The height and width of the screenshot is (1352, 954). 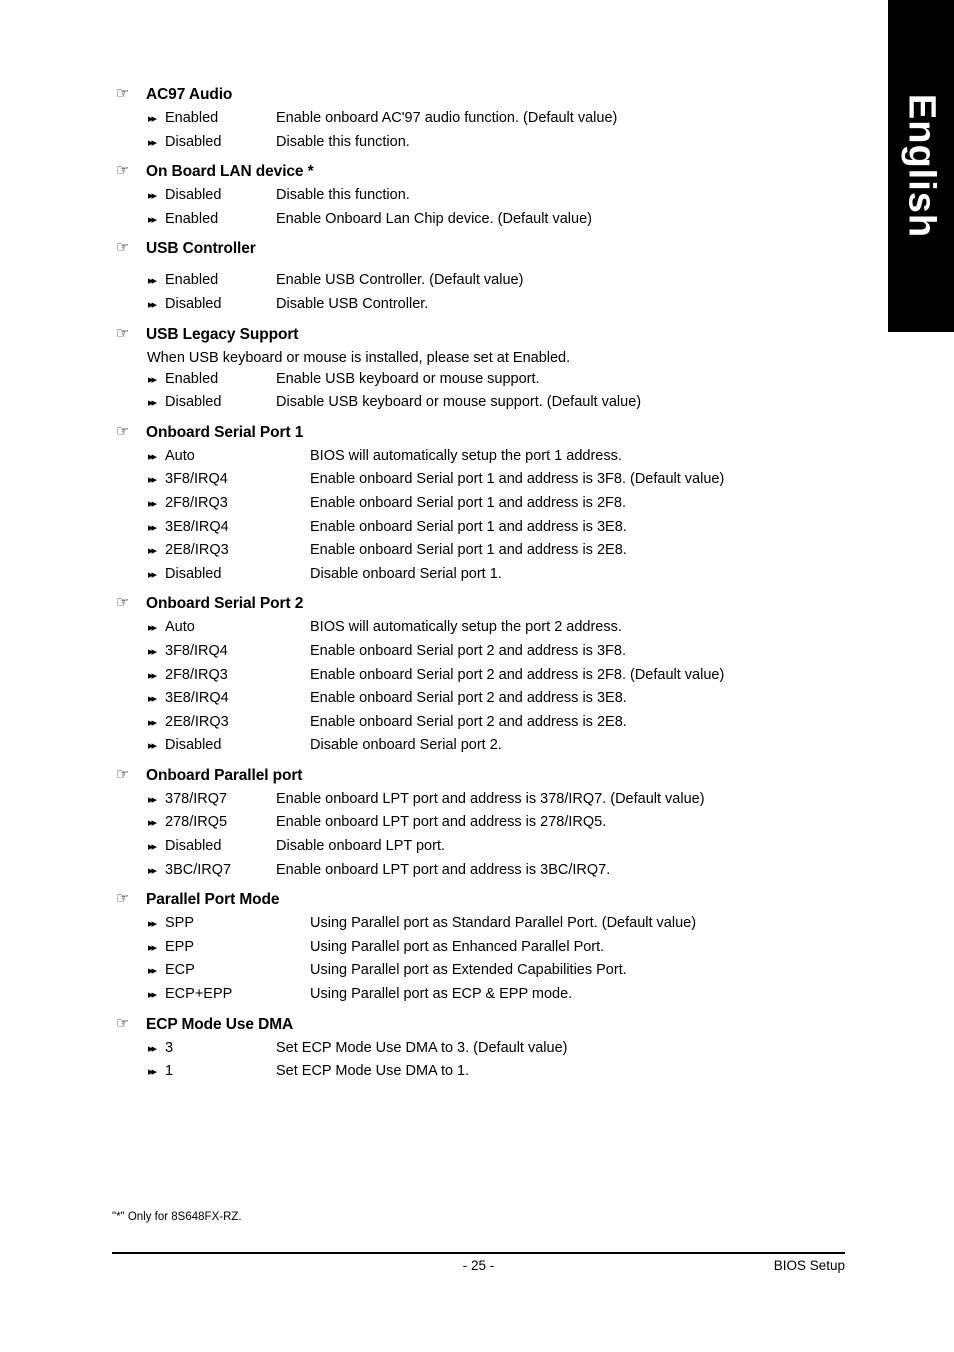 What do you see at coordinates (197, 550) in the screenshot?
I see `option-label: 2E8/IRQ3` at bounding box center [197, 550].